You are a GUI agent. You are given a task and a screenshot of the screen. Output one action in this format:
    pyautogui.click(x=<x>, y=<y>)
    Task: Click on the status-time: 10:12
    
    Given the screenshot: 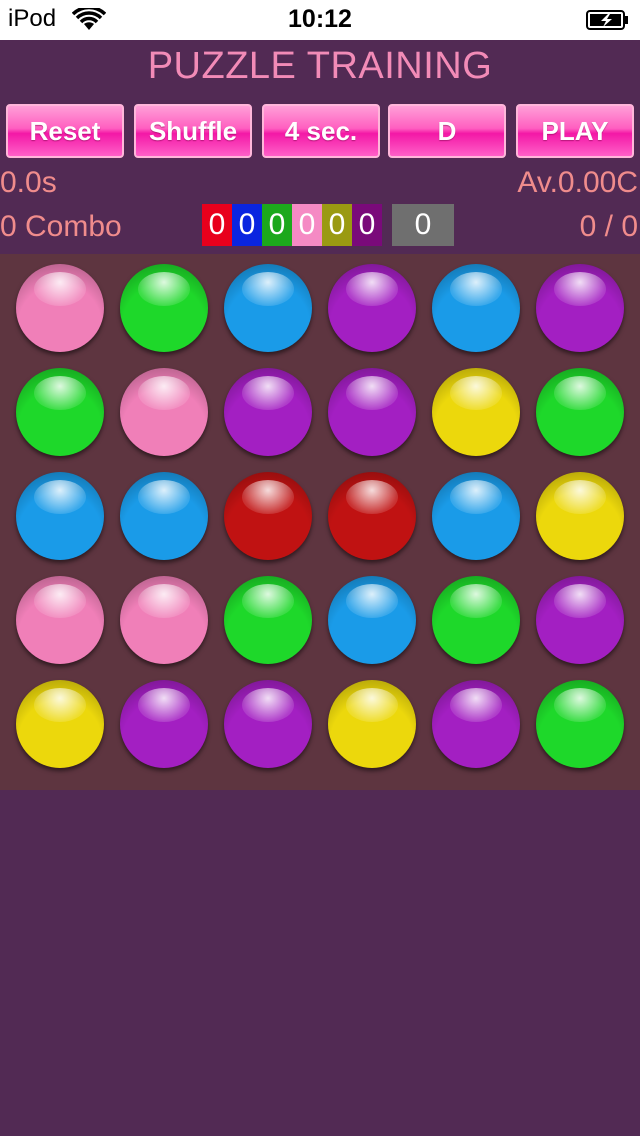 What is the action you would take?
    pyautogui.click(x=320, y=19)
    